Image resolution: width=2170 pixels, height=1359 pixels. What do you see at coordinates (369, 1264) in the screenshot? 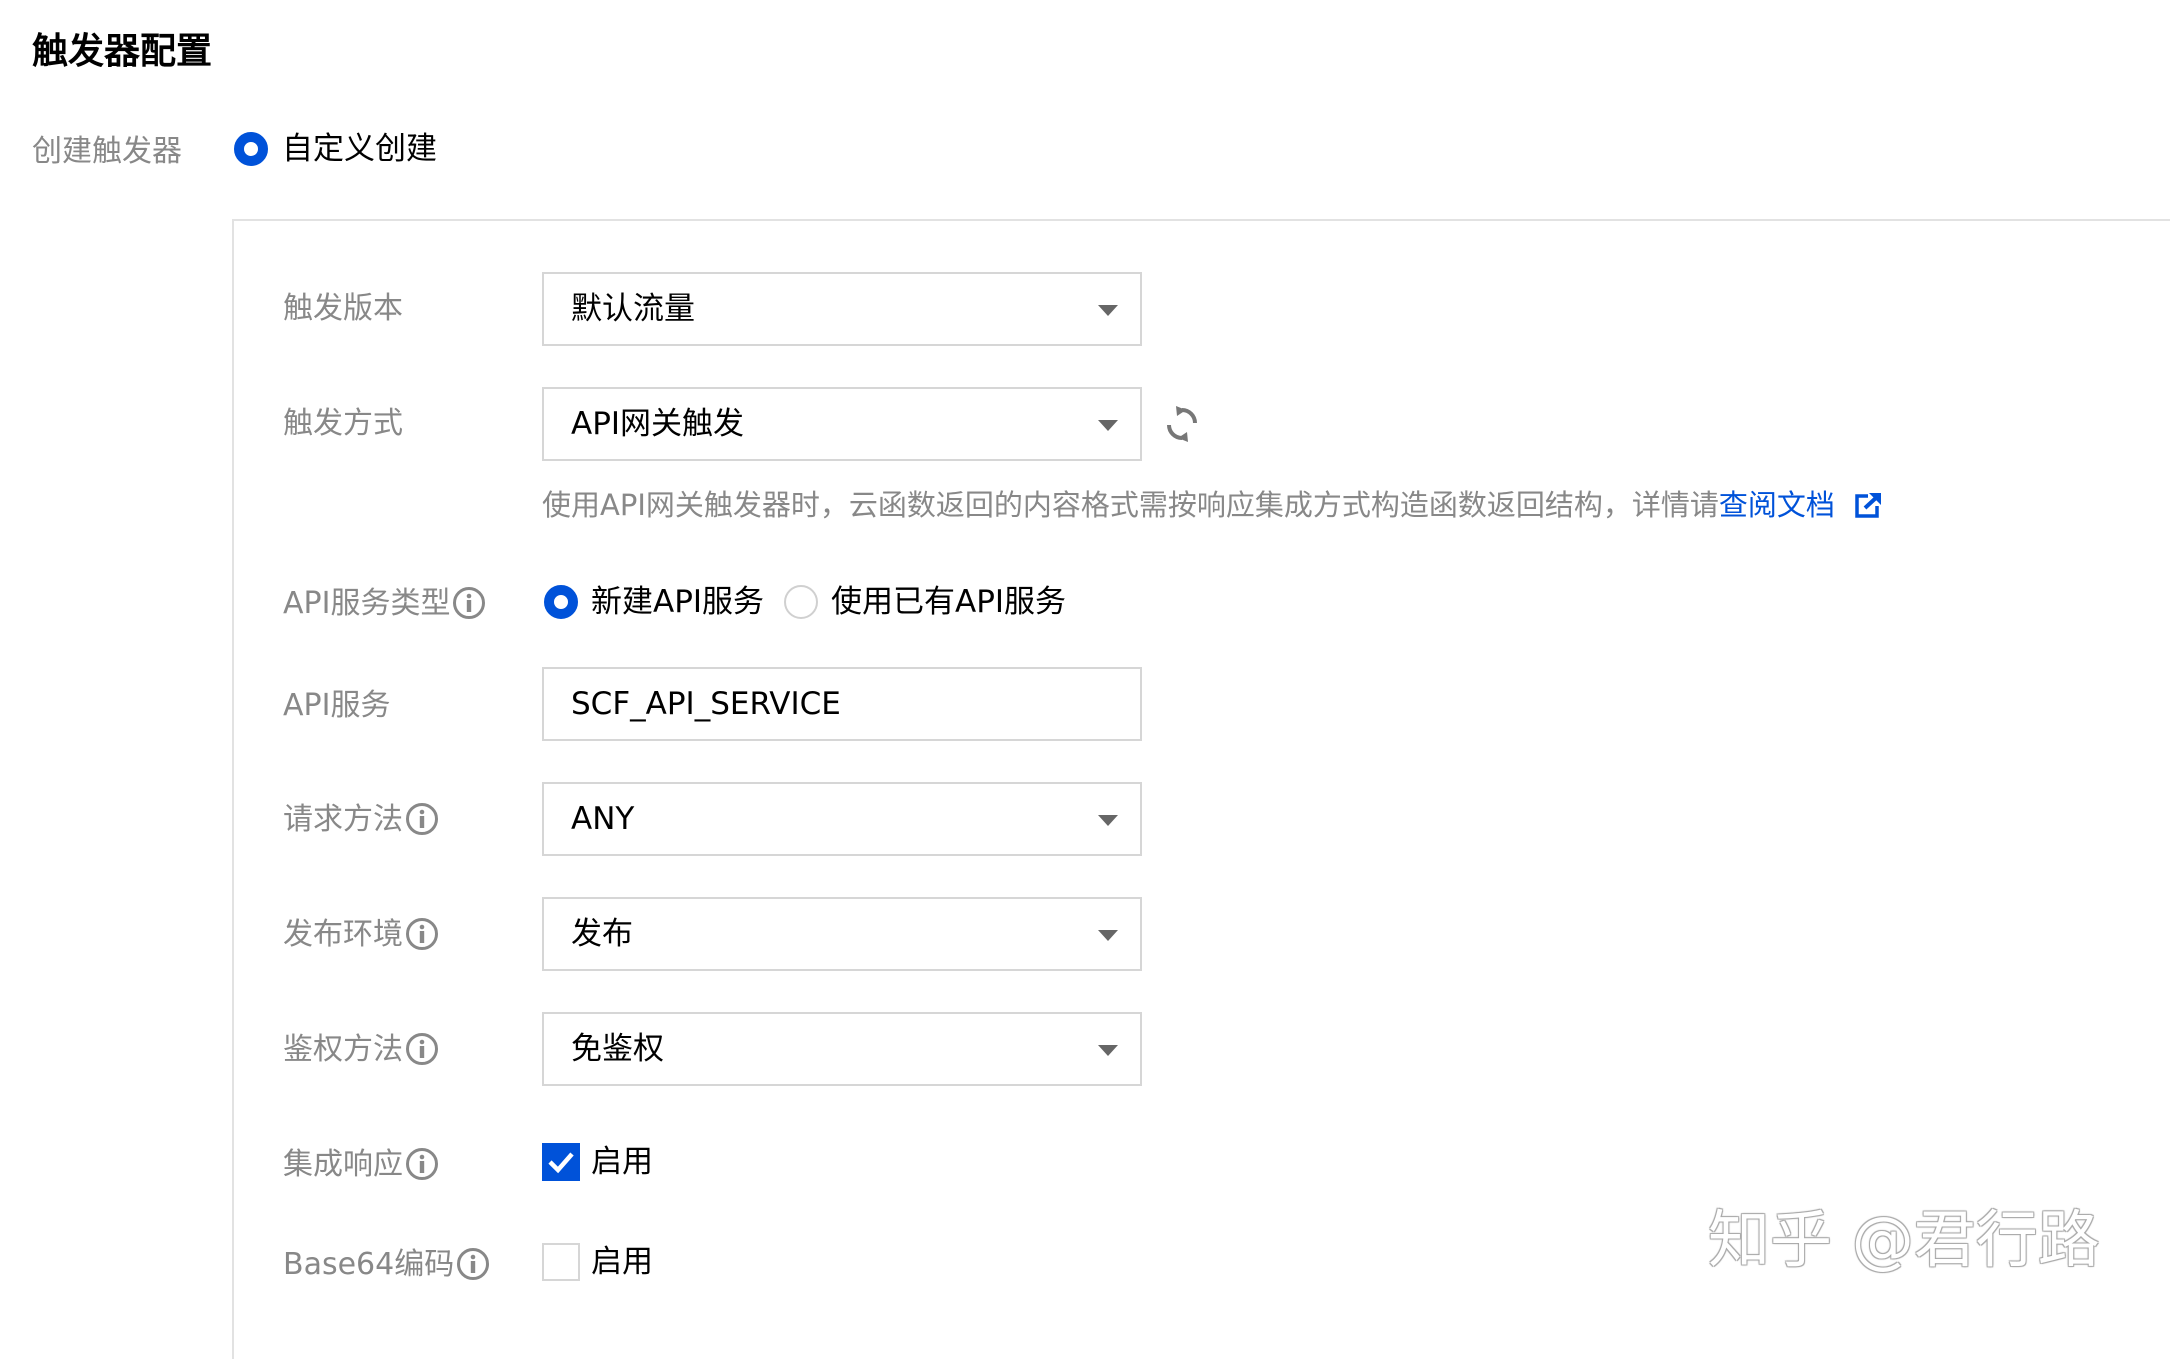
I see `base64-text: Base64编码` at bounding box center [369, 1264].